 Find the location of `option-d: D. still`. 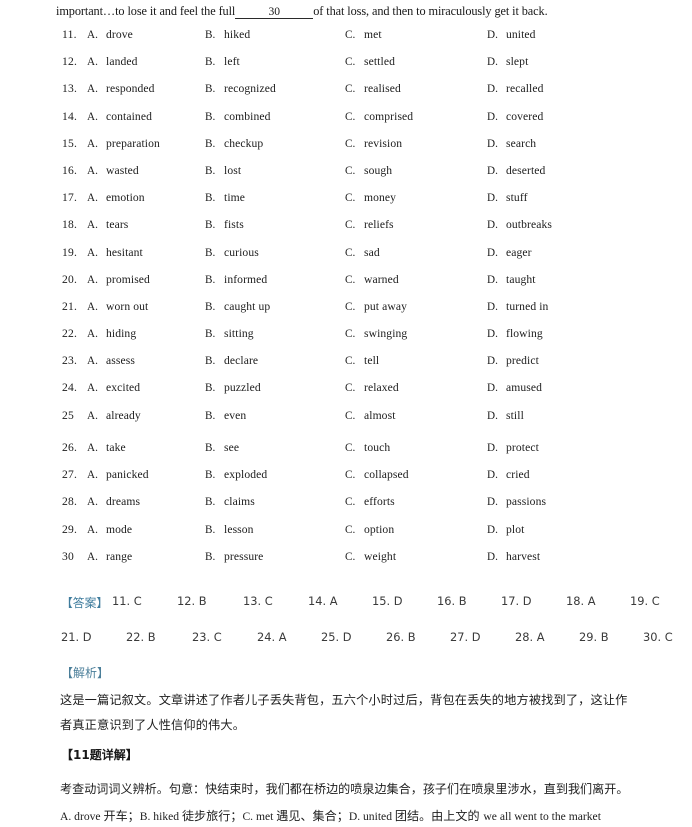

option-d: D. still is located at coordinates (505, 415).